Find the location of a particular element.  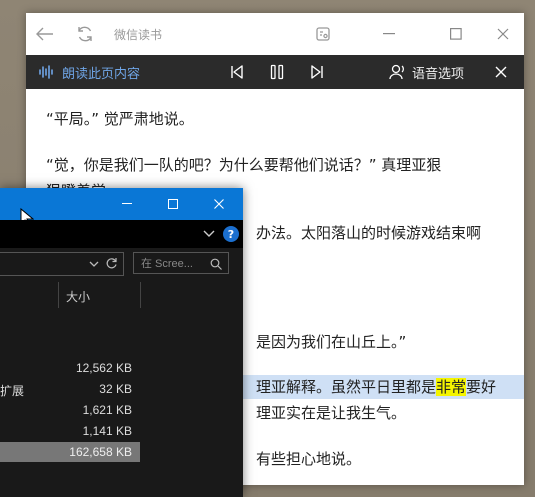

close-read-aloud-button is located at coordinates (501, 72).